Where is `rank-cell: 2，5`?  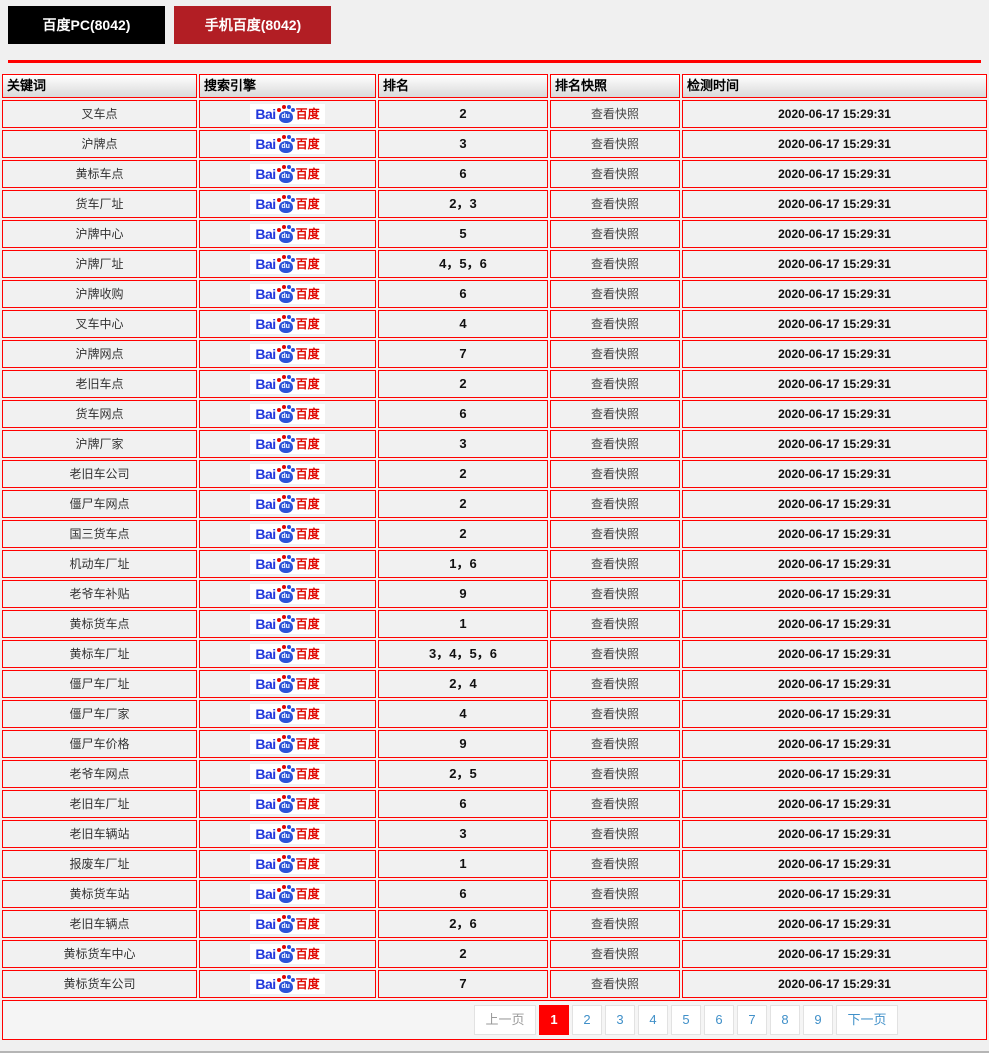 rank-cell: 2，5 is located at coordinates (463, 774).